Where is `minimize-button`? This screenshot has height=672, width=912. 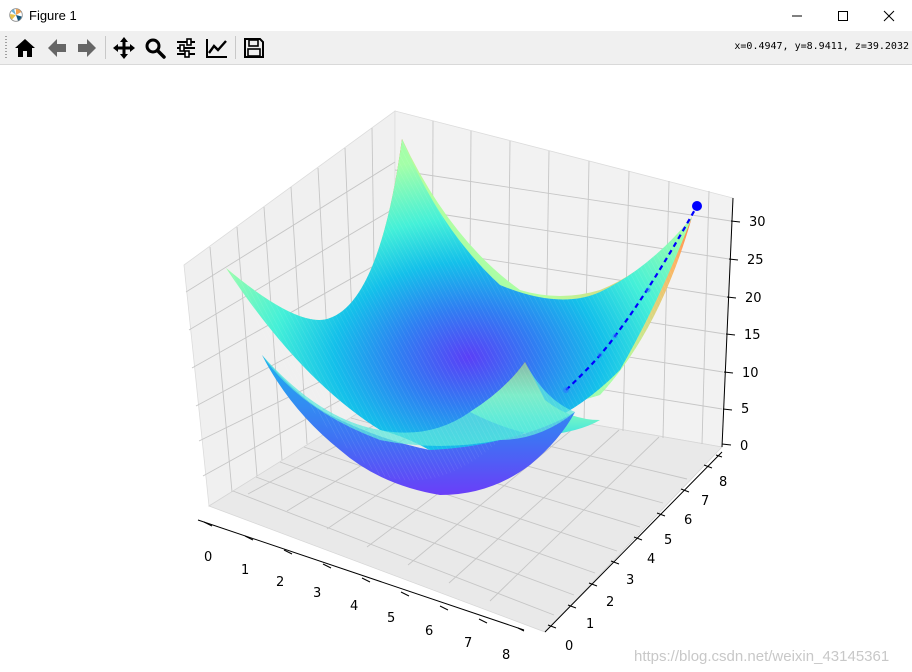
minimize-button is located at coordinates (797, 15).